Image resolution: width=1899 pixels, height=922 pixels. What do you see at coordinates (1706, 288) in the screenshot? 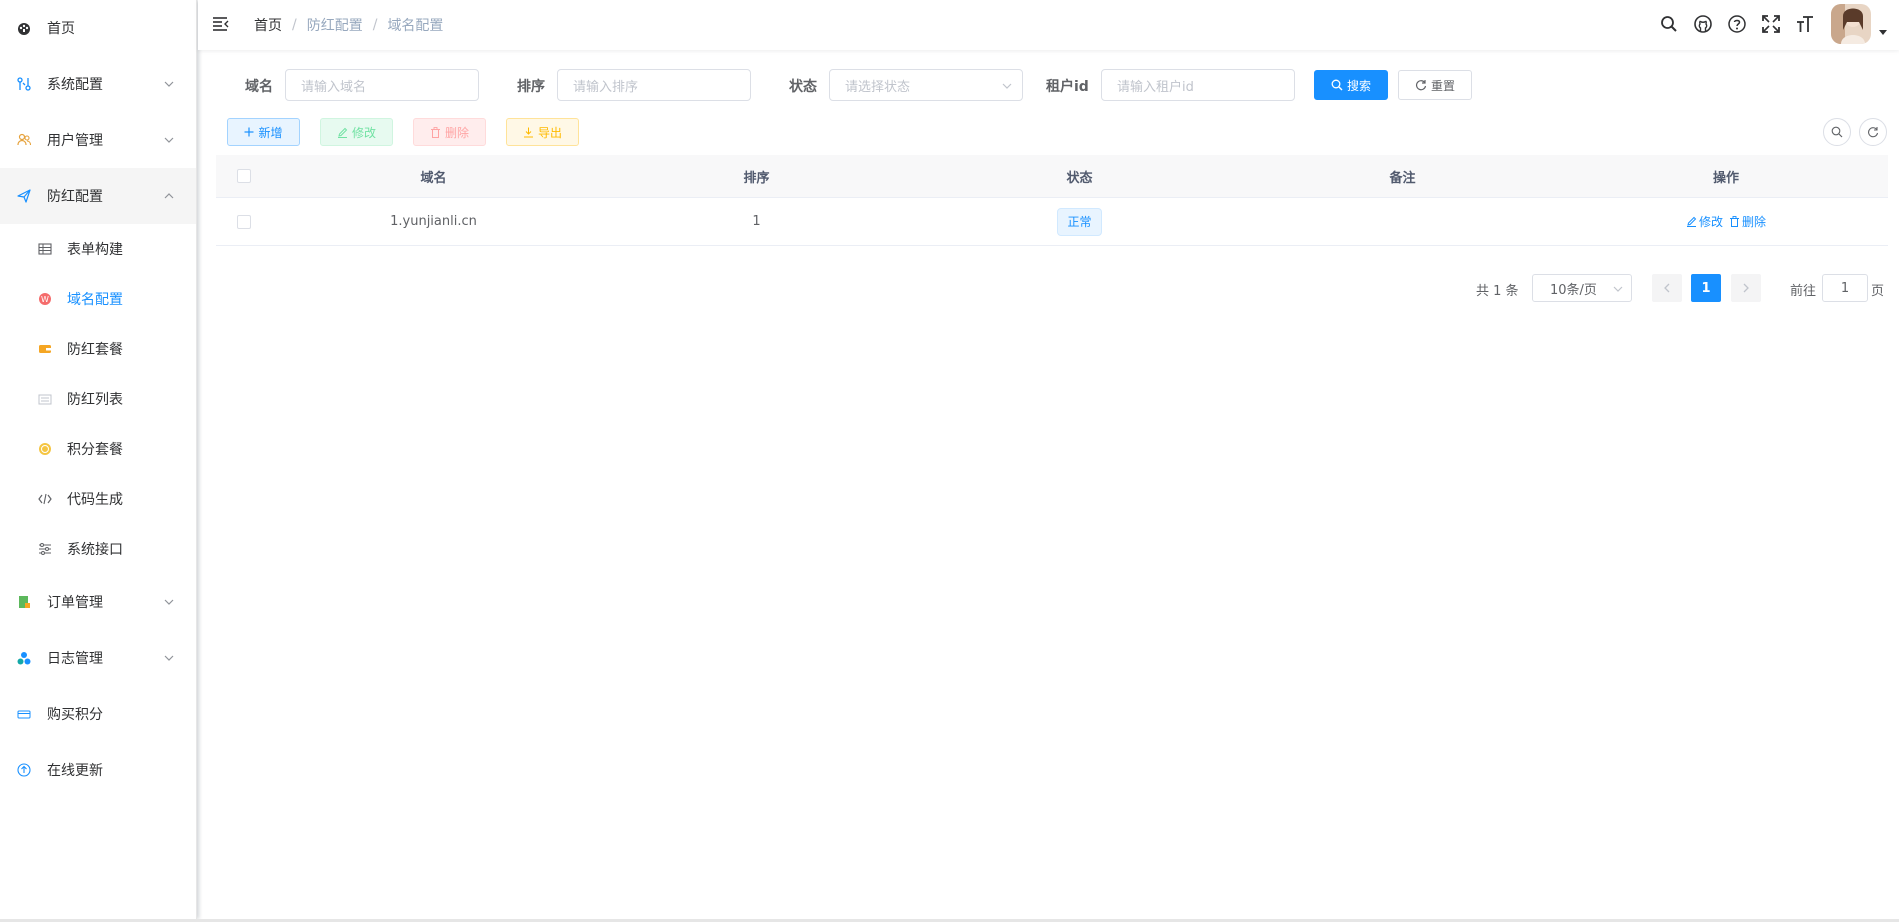
I see `page-number-current: 1` at bounding box center [1706, 288].